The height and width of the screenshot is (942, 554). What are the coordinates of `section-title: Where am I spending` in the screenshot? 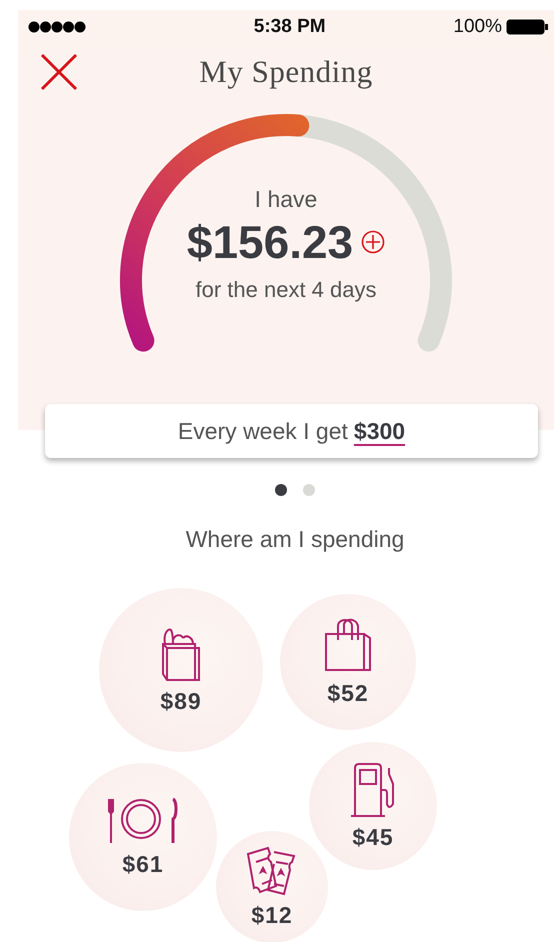 It's located at (295, 539).